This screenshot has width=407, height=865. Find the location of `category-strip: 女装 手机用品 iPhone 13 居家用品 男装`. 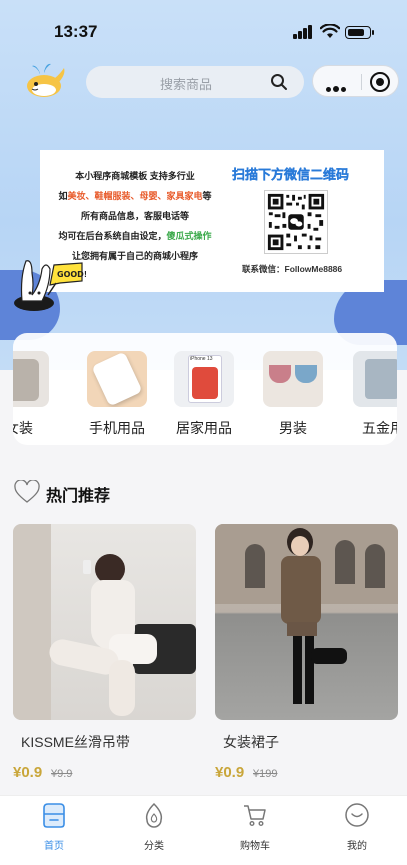

category-strip: 女装 手机用品 iPhone 13 居家用品 男装 is located at coordinates (205, 389).